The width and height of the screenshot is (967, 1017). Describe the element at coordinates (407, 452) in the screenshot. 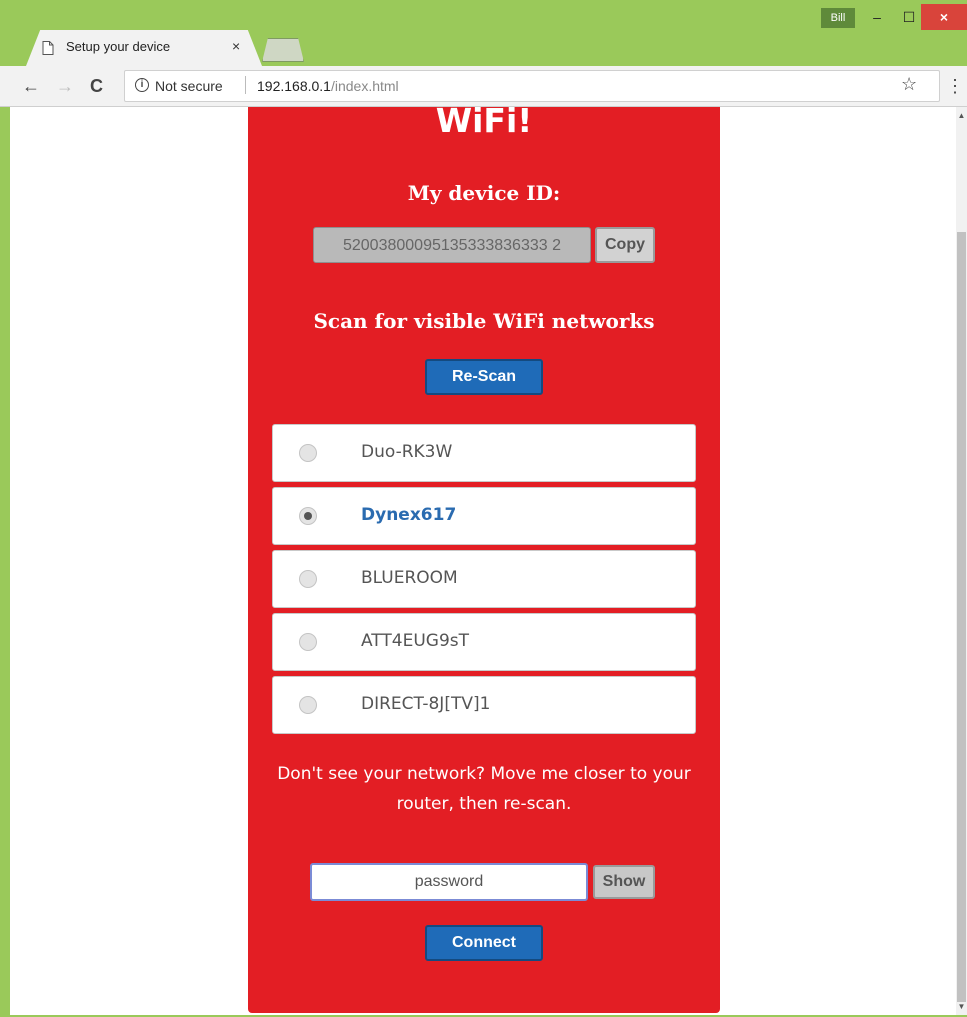

I see `network-name: Duo-RK3W` at that location.